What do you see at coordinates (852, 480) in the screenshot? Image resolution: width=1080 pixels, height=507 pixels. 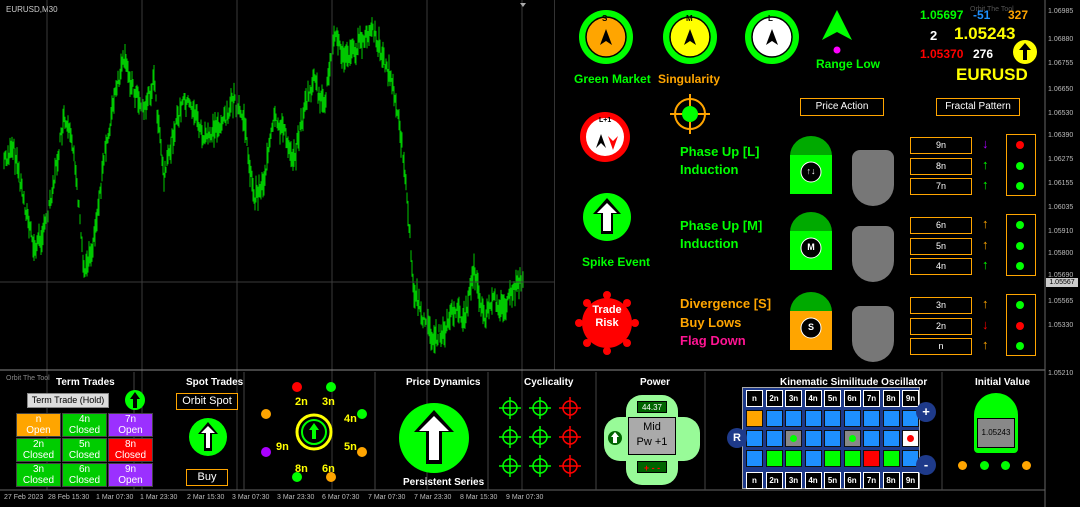 I see `kinematic-footer: 6n` at bounding box center [852, 480].